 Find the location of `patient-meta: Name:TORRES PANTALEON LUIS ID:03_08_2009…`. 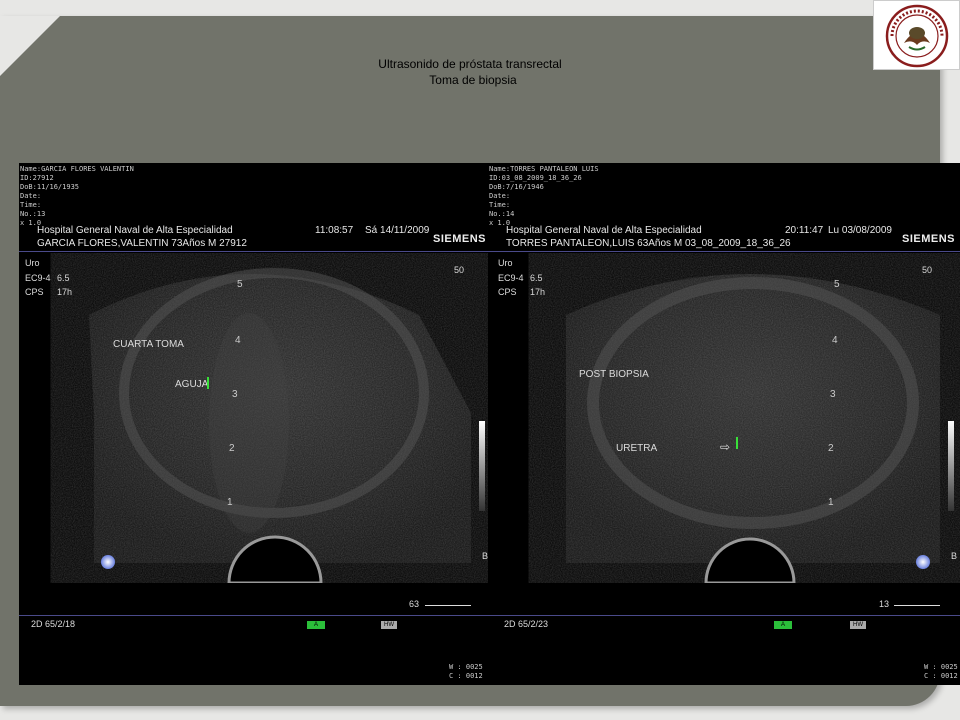

patient-meta: Name:TORRES PANTALEON LUIS ID:03_08_2009… is located at coordinates (544, 196).